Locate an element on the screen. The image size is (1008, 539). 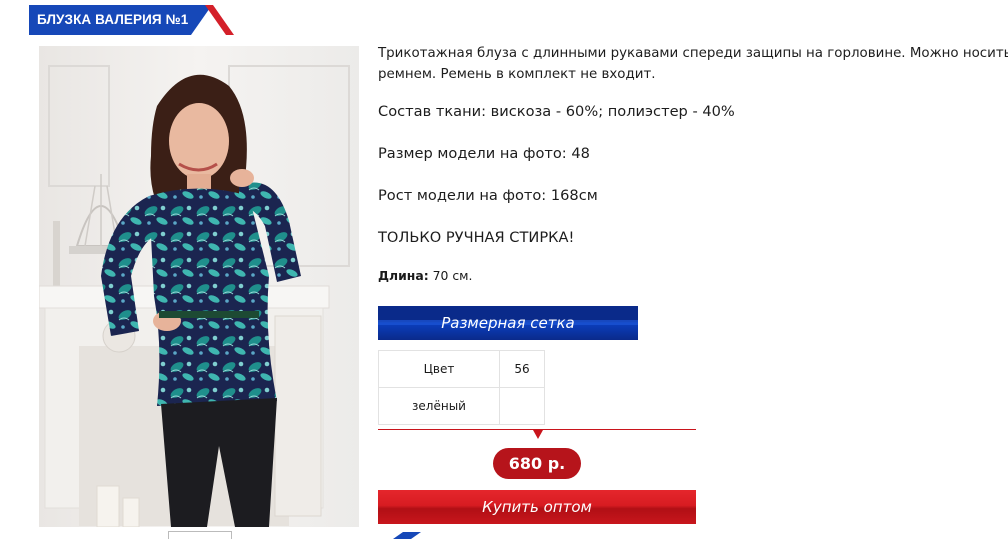
product-title-banner: БЛУЗКА ВАЛЕРИЯ №1 is located at coordinates (132, 20).